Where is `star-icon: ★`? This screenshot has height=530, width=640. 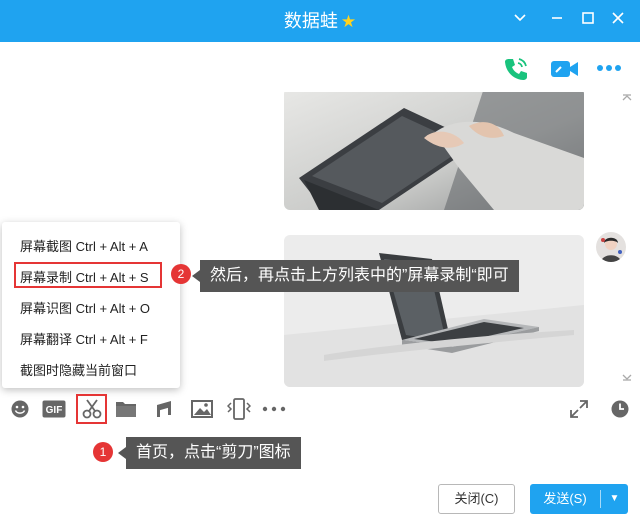 star-icon: ★ is located at coordinates (348, 21).